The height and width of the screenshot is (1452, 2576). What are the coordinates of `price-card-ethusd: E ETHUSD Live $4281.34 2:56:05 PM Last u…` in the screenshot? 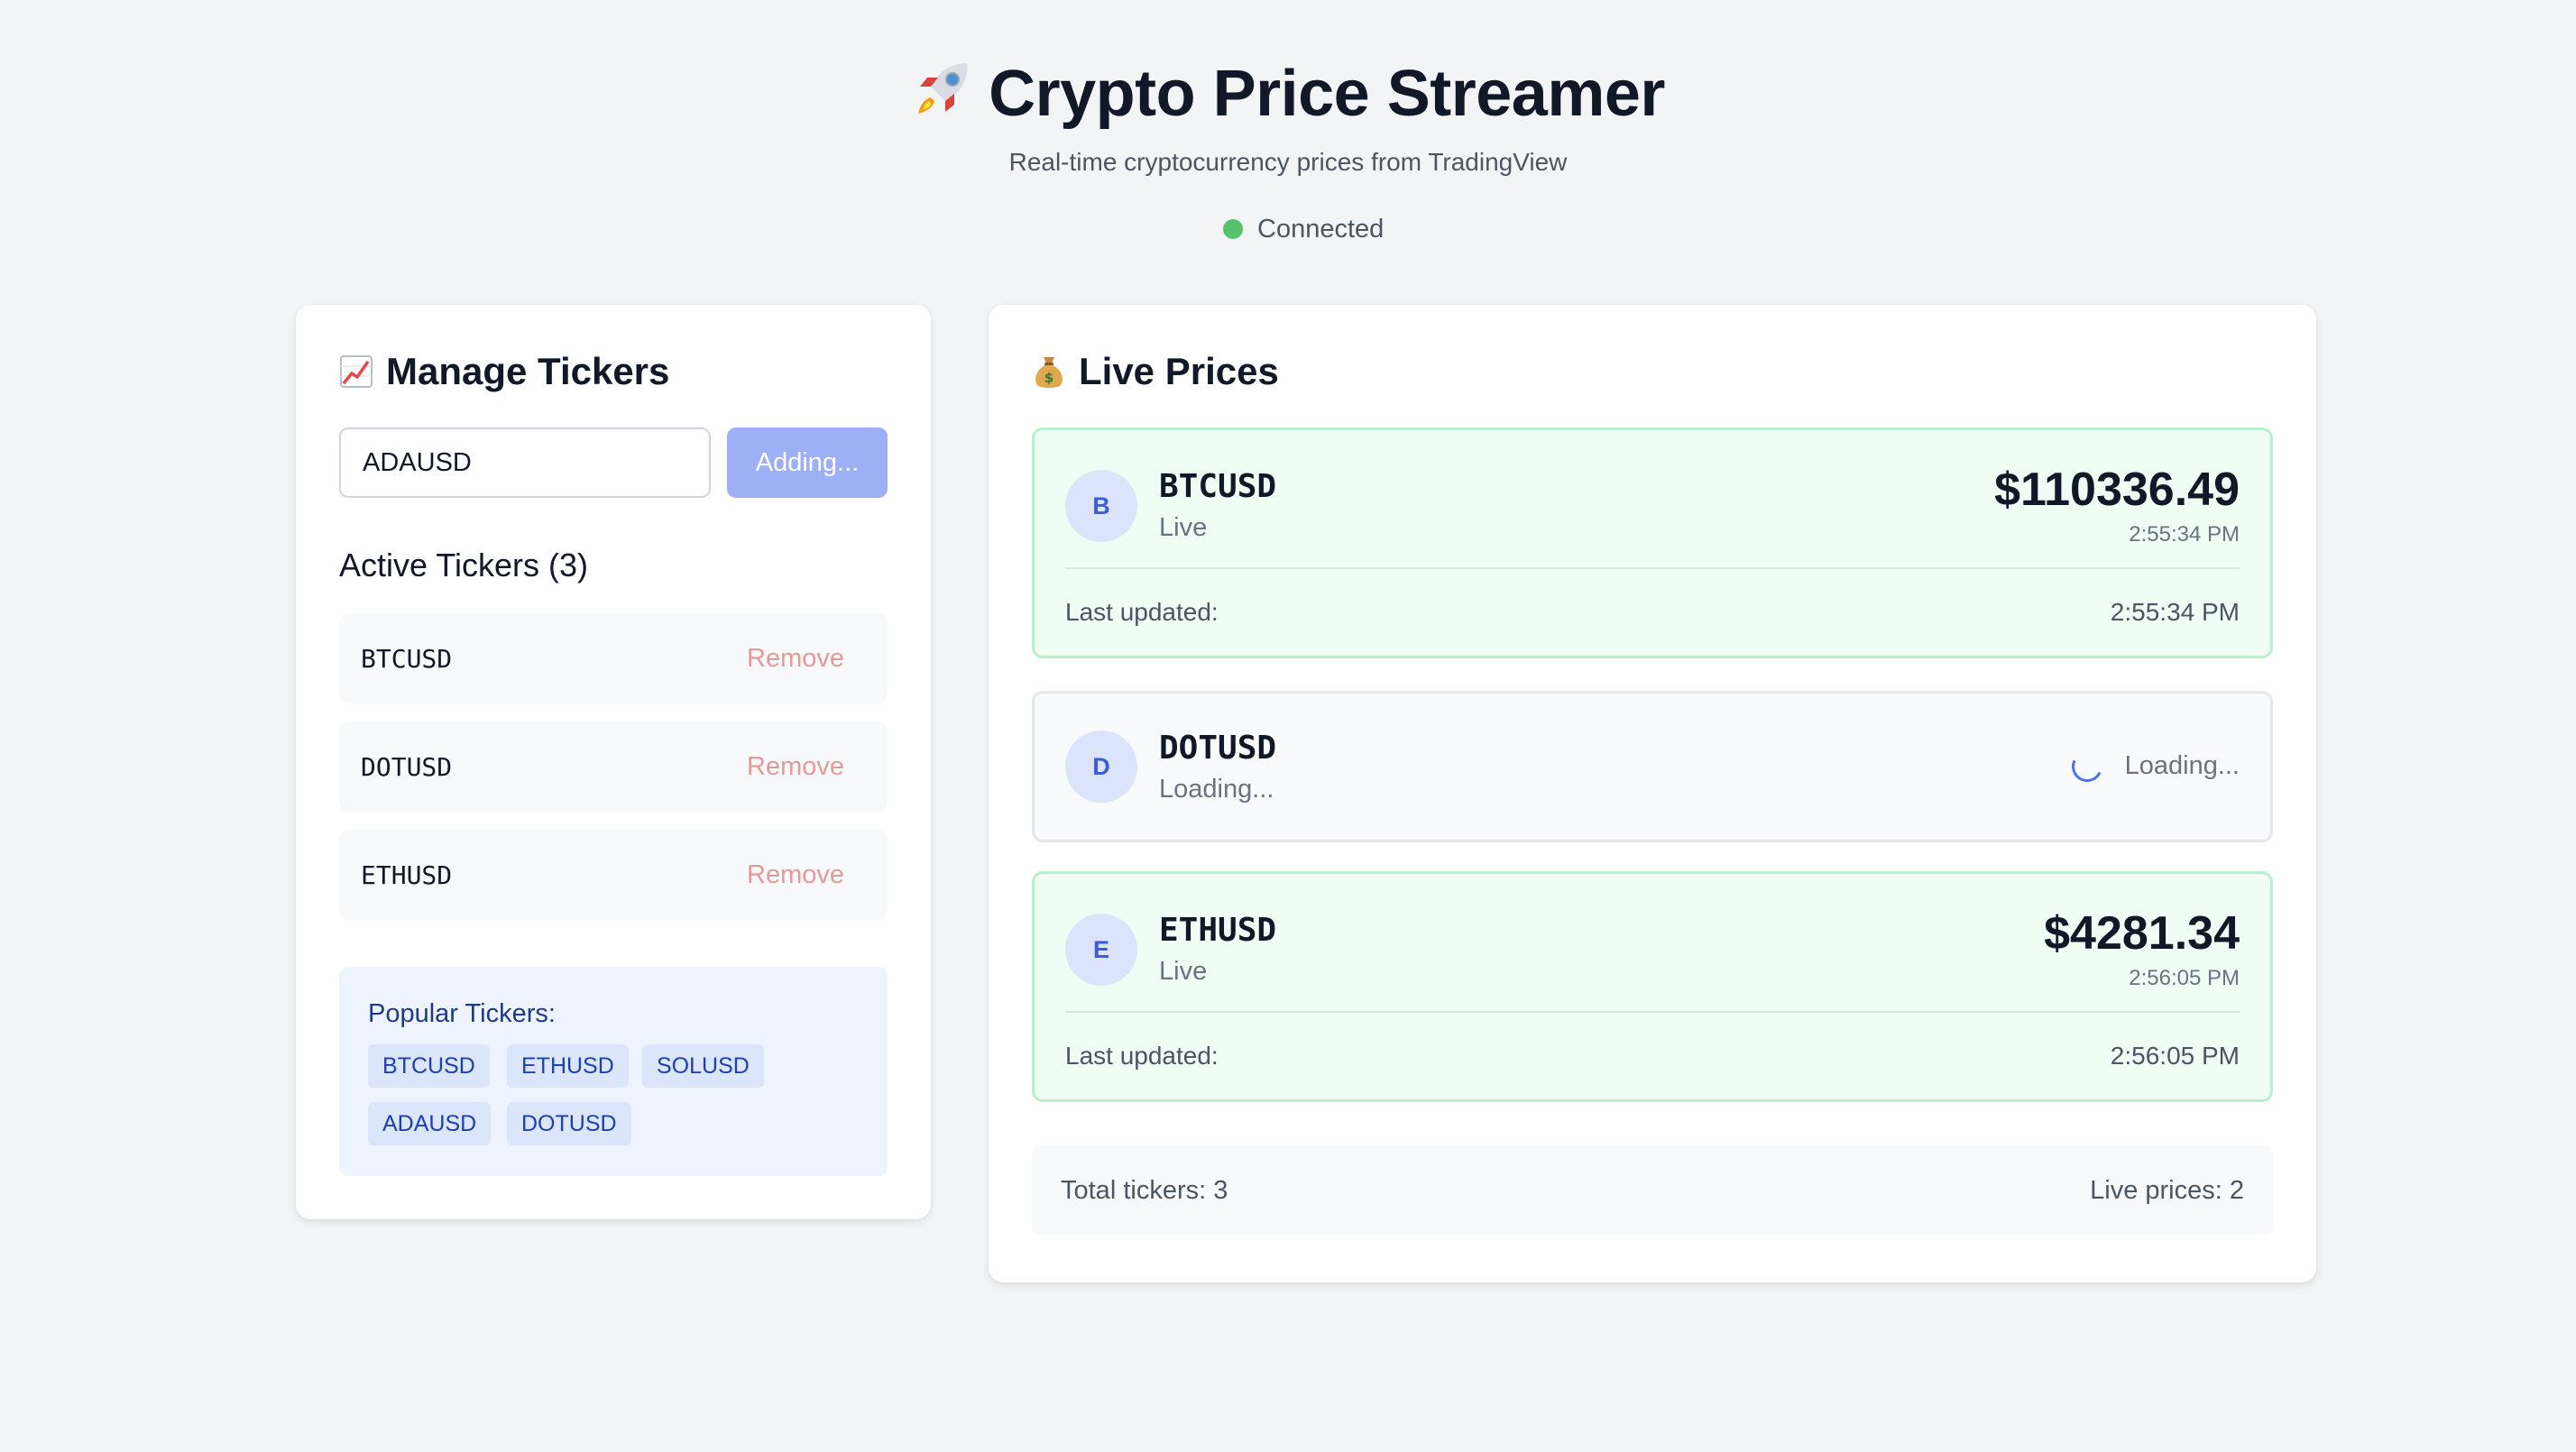 It's located at (1652, 986).